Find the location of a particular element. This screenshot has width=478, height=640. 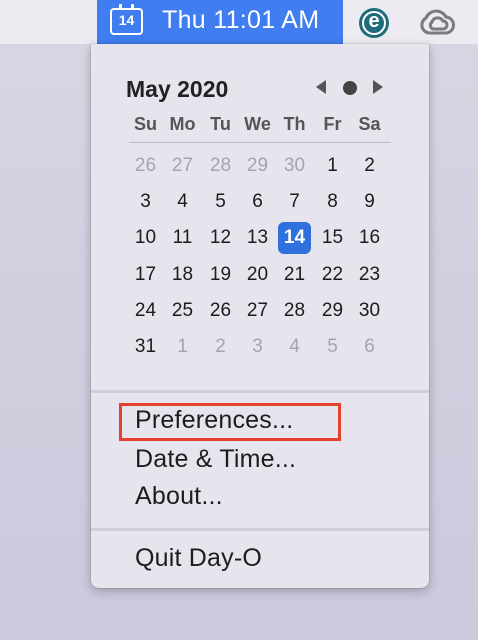

weekday-label: Sa is located at coordinates (369, 124).